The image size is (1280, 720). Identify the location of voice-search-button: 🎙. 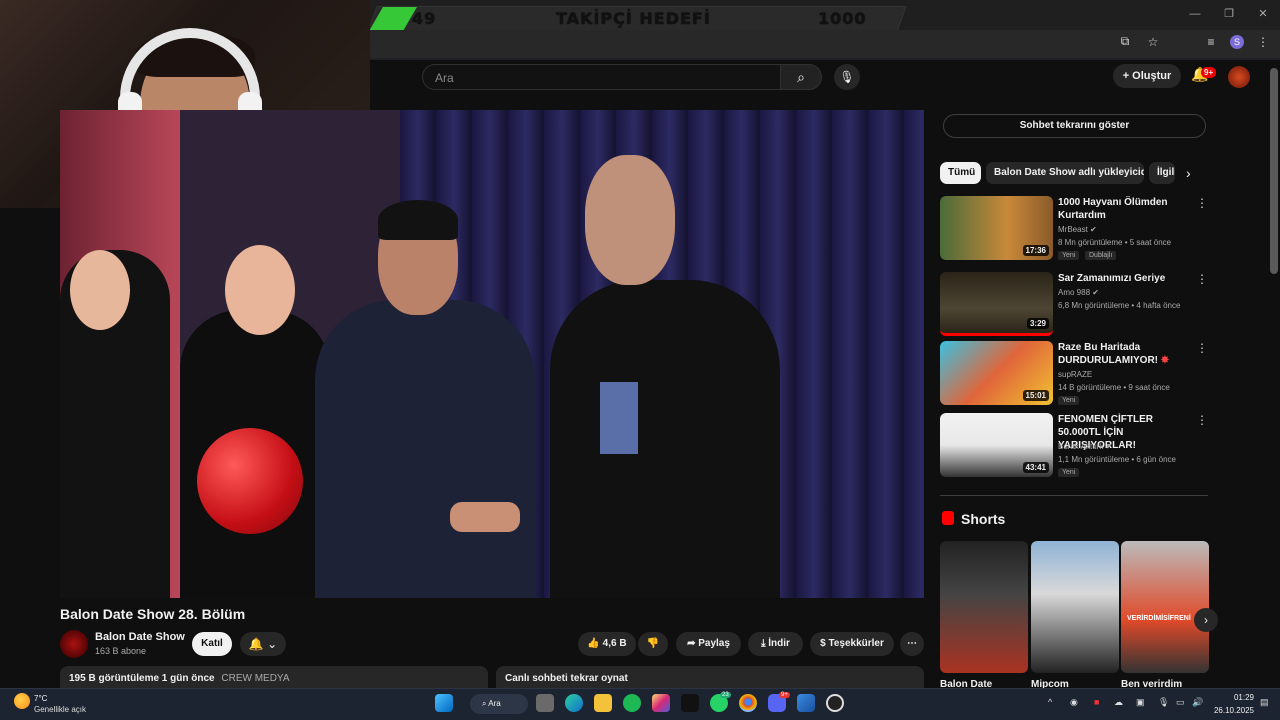
(847, 77).